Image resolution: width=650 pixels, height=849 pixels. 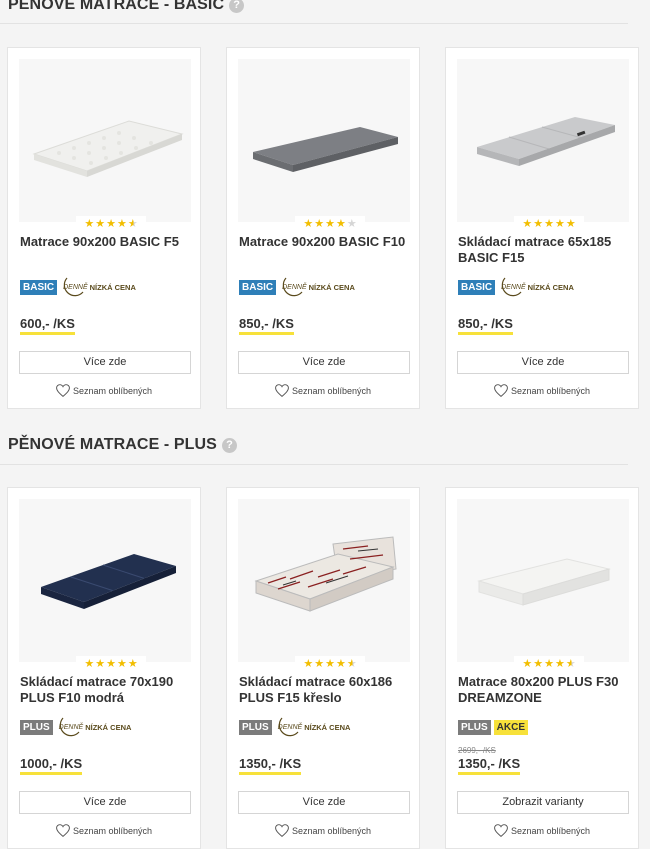 What do you see at coordinates (546, 250) in the screenshot?
I see `product-name: Skládací matrace 65x185 BASIC F15` at bounding box center [546, 250].